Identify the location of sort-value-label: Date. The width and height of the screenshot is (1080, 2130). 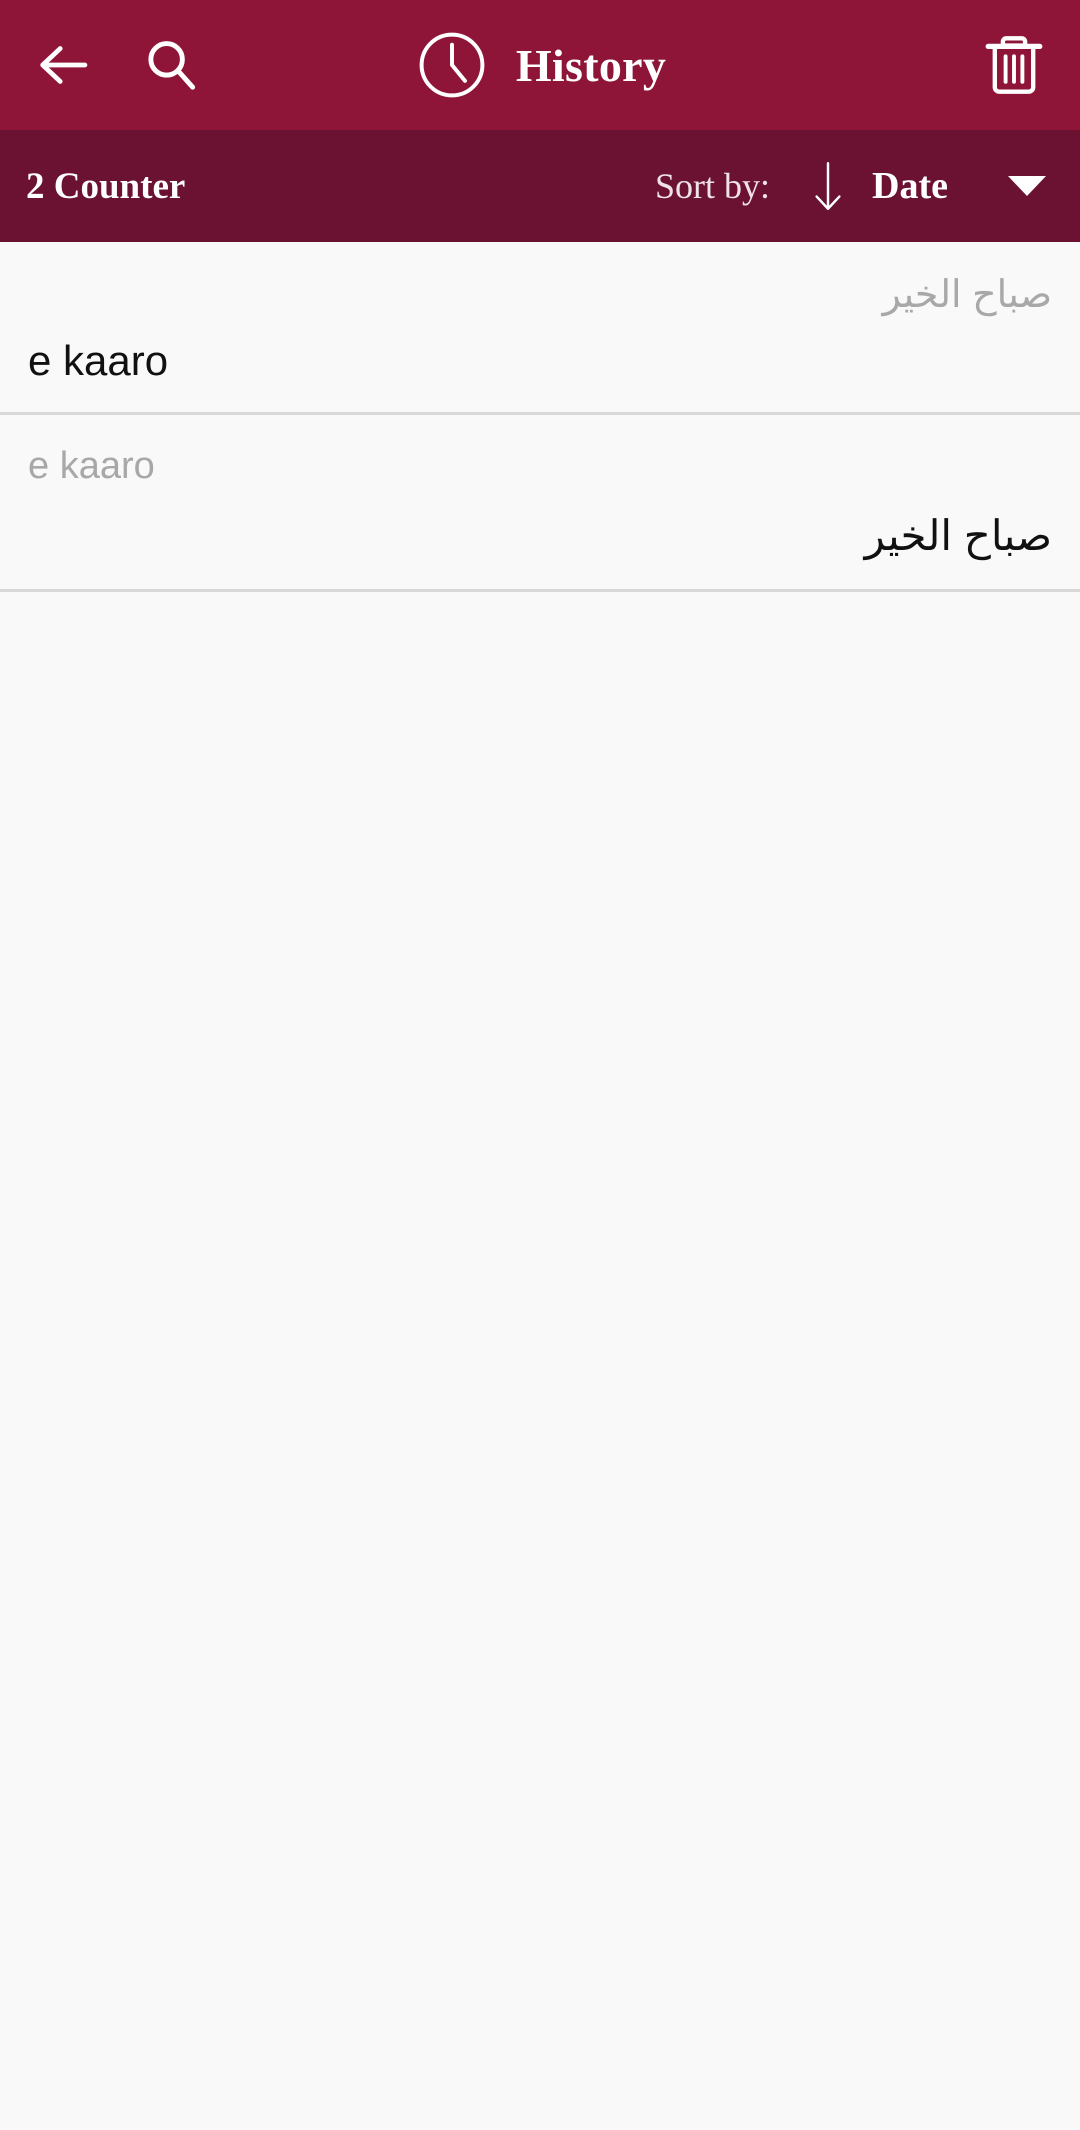
(910, 186).